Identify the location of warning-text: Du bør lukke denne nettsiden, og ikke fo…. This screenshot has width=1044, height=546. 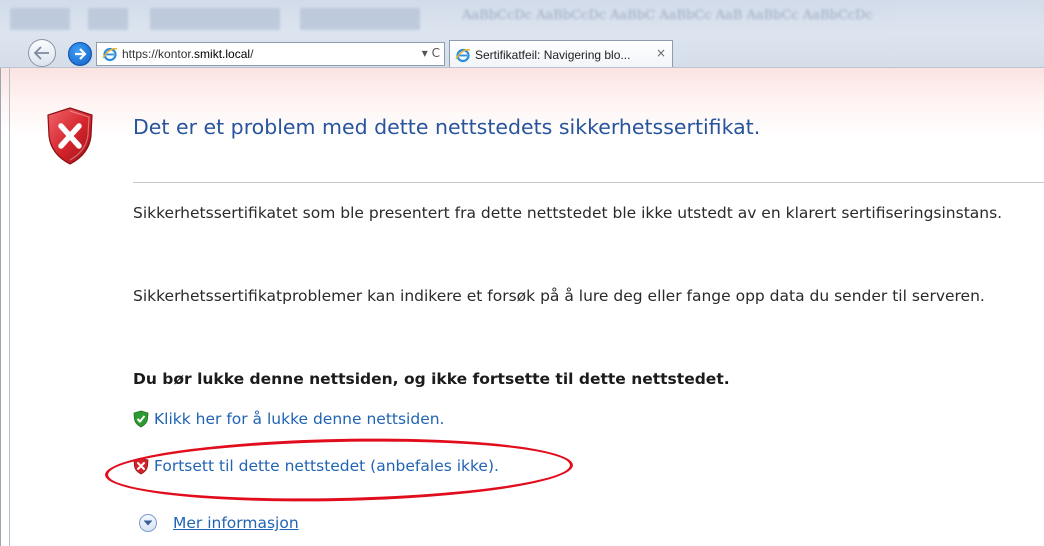
(431, 379).